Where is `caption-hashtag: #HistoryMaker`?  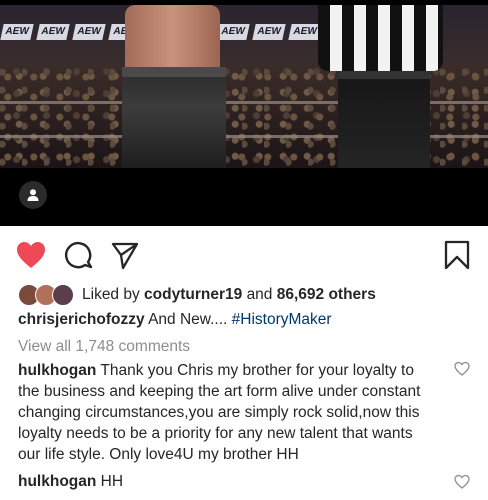 caption-hashtag: #HistoryMaker is located at coordinates (282, 319).